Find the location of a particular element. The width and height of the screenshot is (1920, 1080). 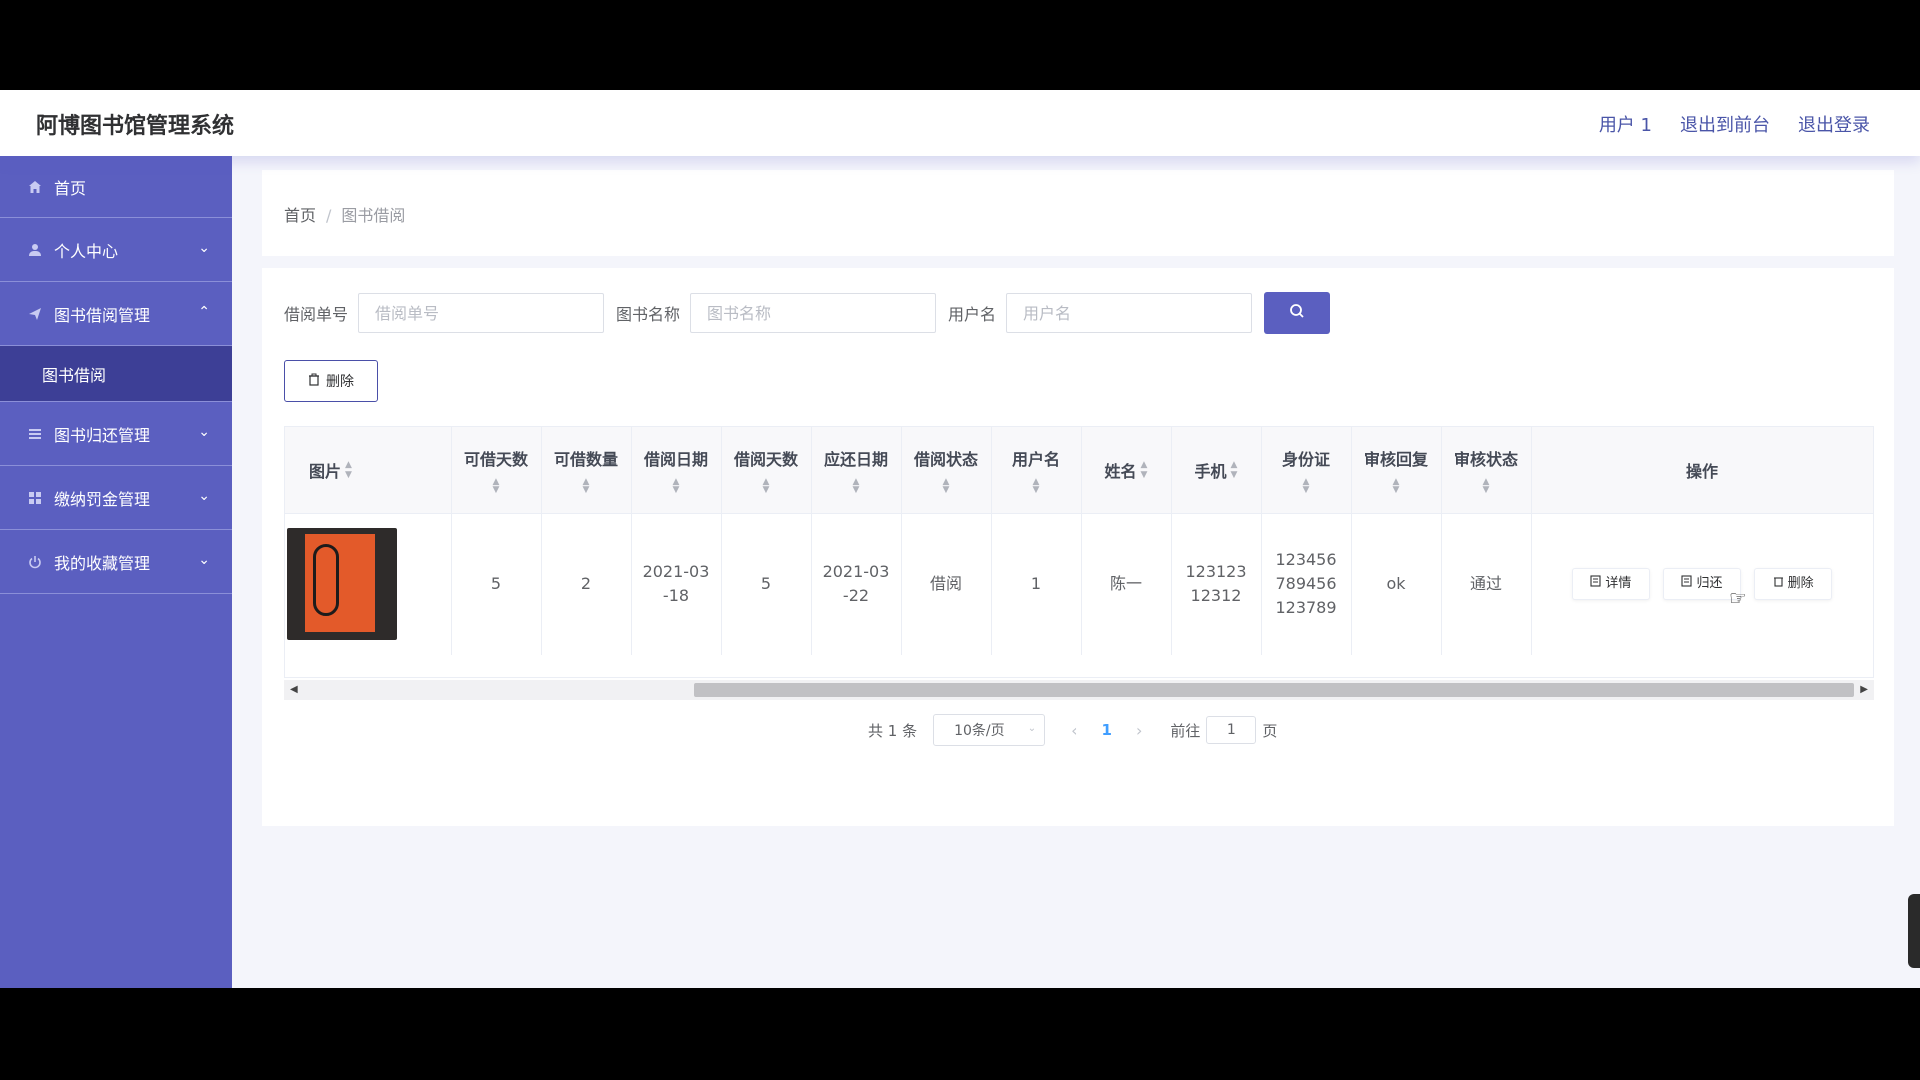

prev-page-icon: ‹ is located at coordinates (1074, 730).